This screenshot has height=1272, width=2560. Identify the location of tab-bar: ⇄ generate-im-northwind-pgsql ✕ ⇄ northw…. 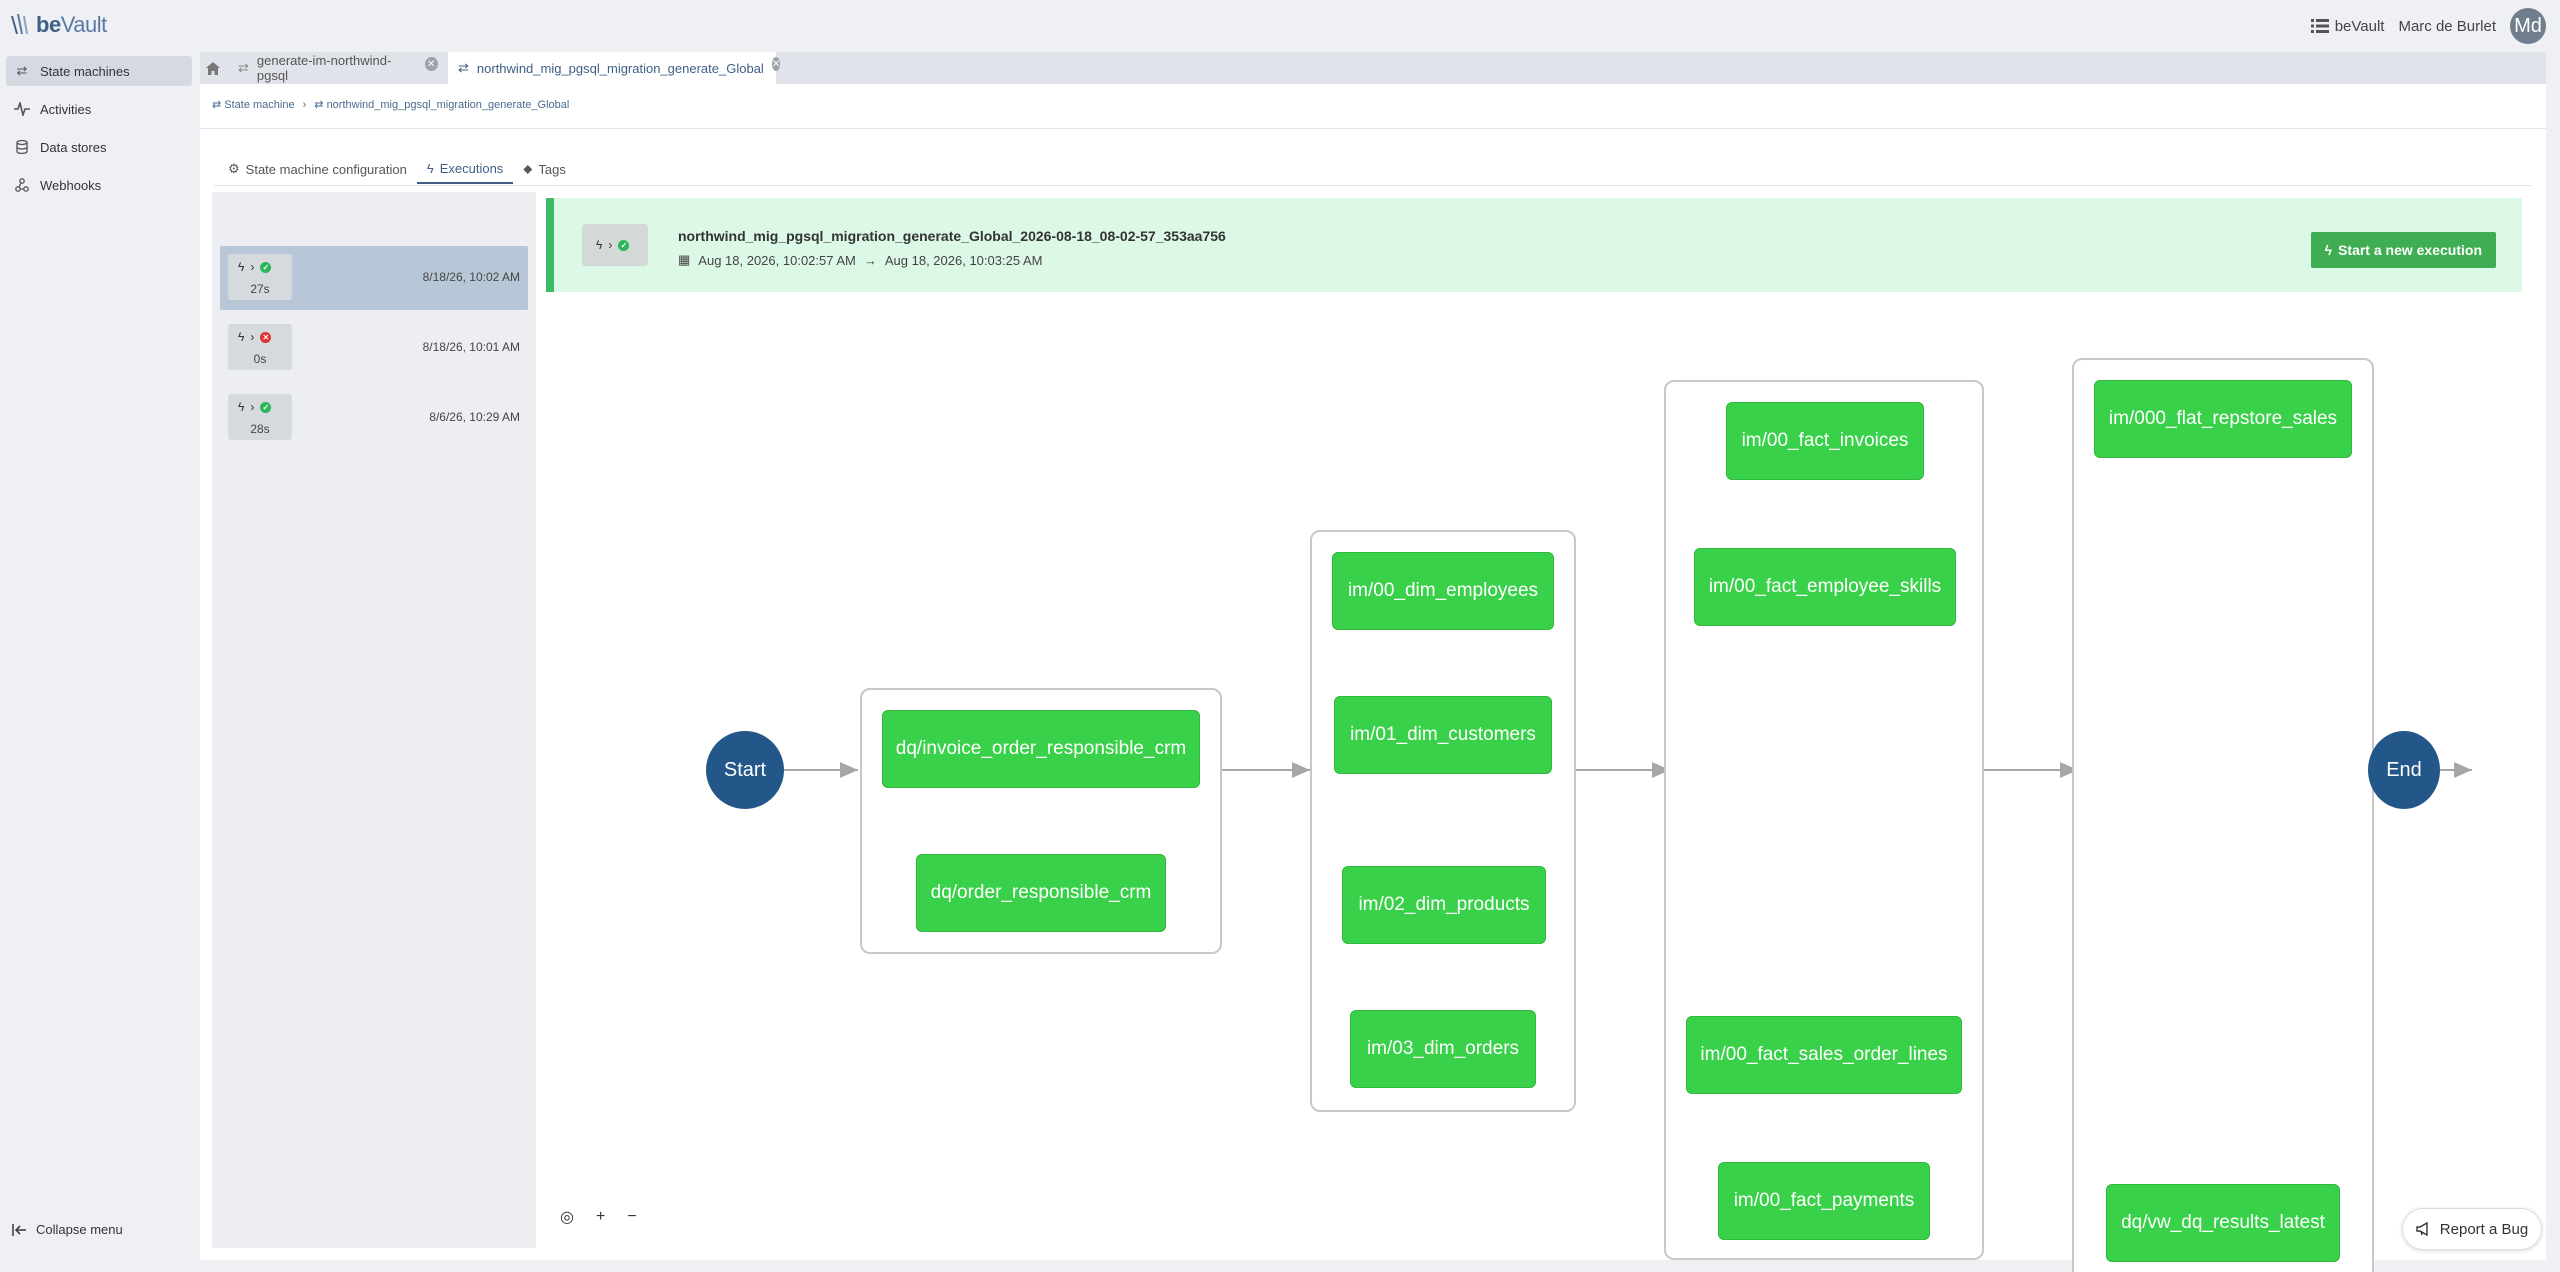
(1373, 68).